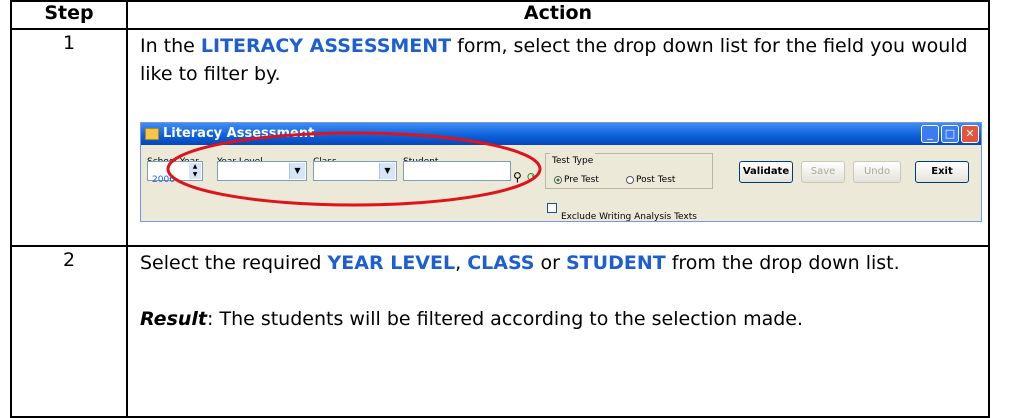 The image size is (1012, 418). I want to click on keyword: YEAR LEVEL, so click(391, 263).